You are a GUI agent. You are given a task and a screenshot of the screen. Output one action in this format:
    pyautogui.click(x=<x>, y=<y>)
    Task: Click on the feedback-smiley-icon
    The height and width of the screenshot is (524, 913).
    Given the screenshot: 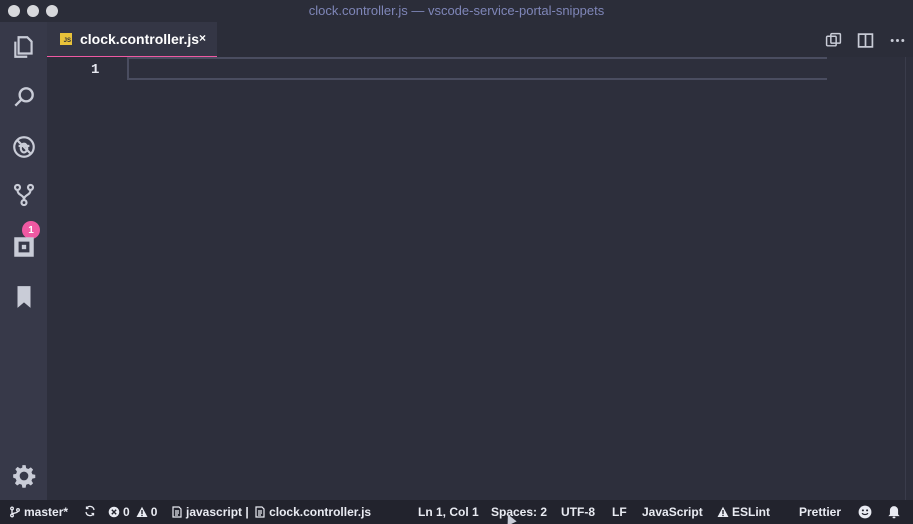 What is the action you would take?
    pyautogui.click(x=866, y=512)
    